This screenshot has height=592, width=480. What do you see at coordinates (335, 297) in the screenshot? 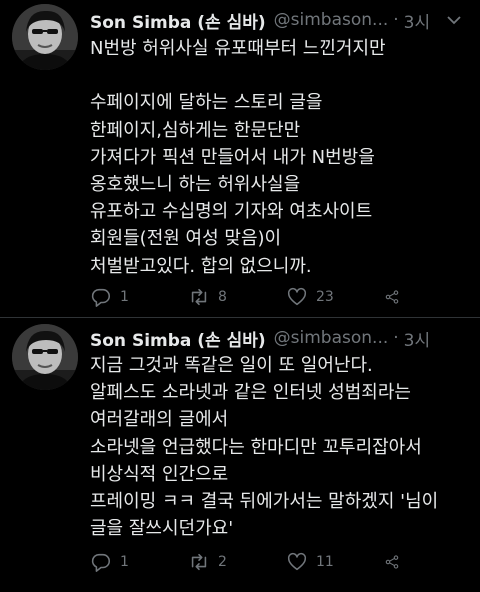
I see `like-button: 23` at bounding box center [335, 297].